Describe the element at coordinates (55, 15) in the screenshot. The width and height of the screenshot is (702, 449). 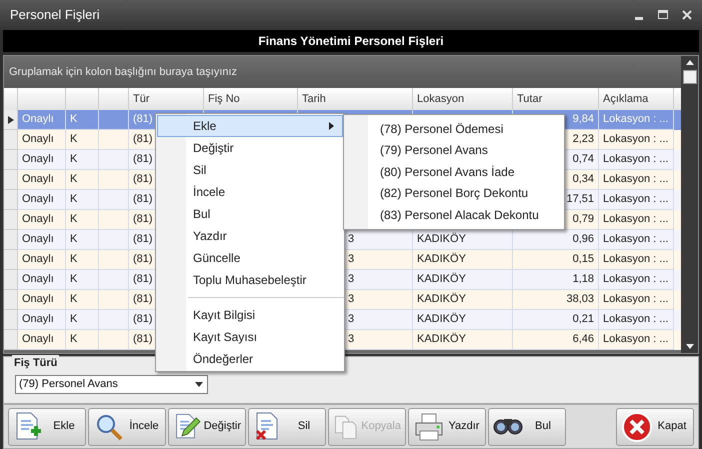
I see `window-title: Personel Fişleri` at that location.